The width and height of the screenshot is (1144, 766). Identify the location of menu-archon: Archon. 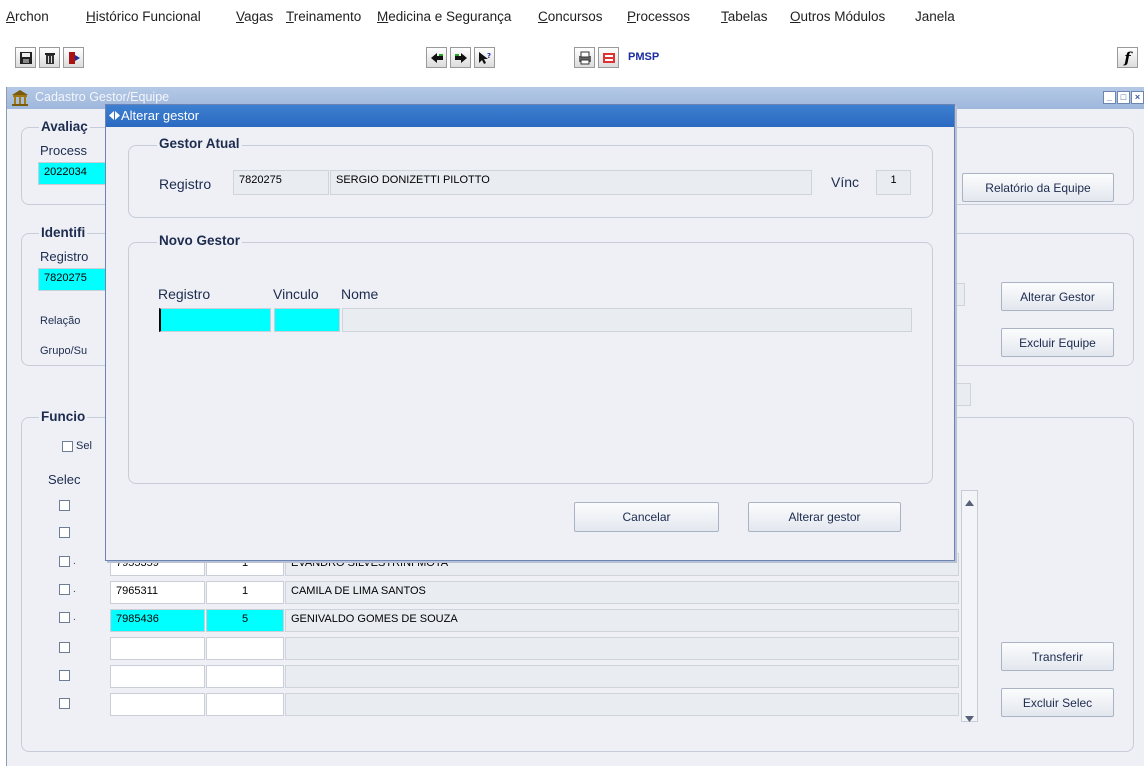
(27, 16).